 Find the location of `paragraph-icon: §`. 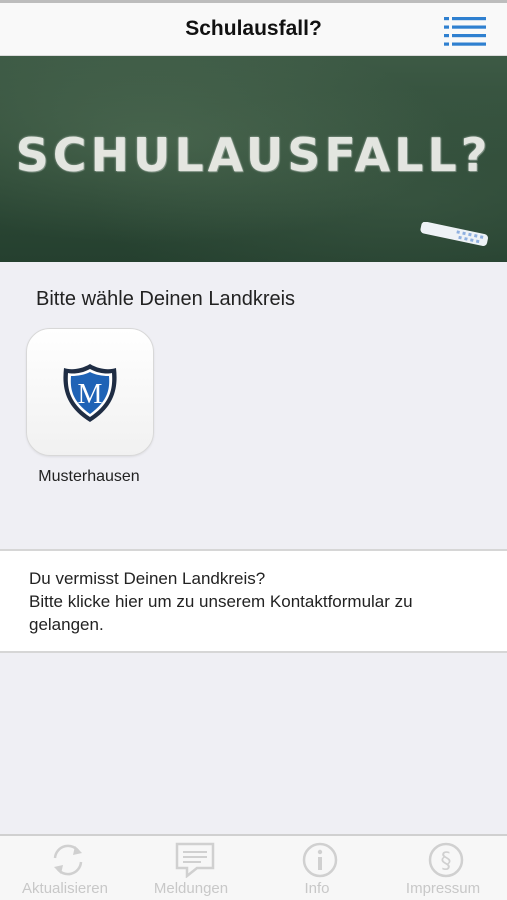

paragraph-icon: § is located at coordinates (446, 860).